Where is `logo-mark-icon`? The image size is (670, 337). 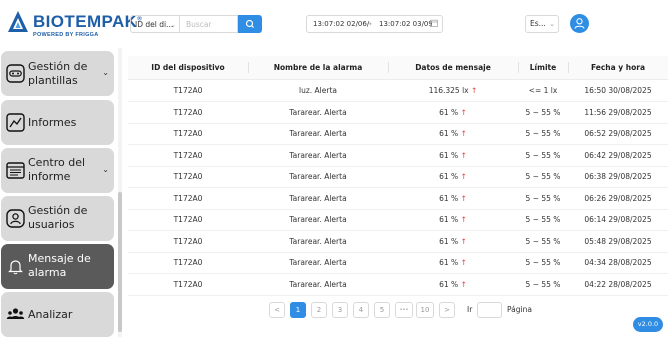
logo-mark-icon is located at coordinates (18, 21).